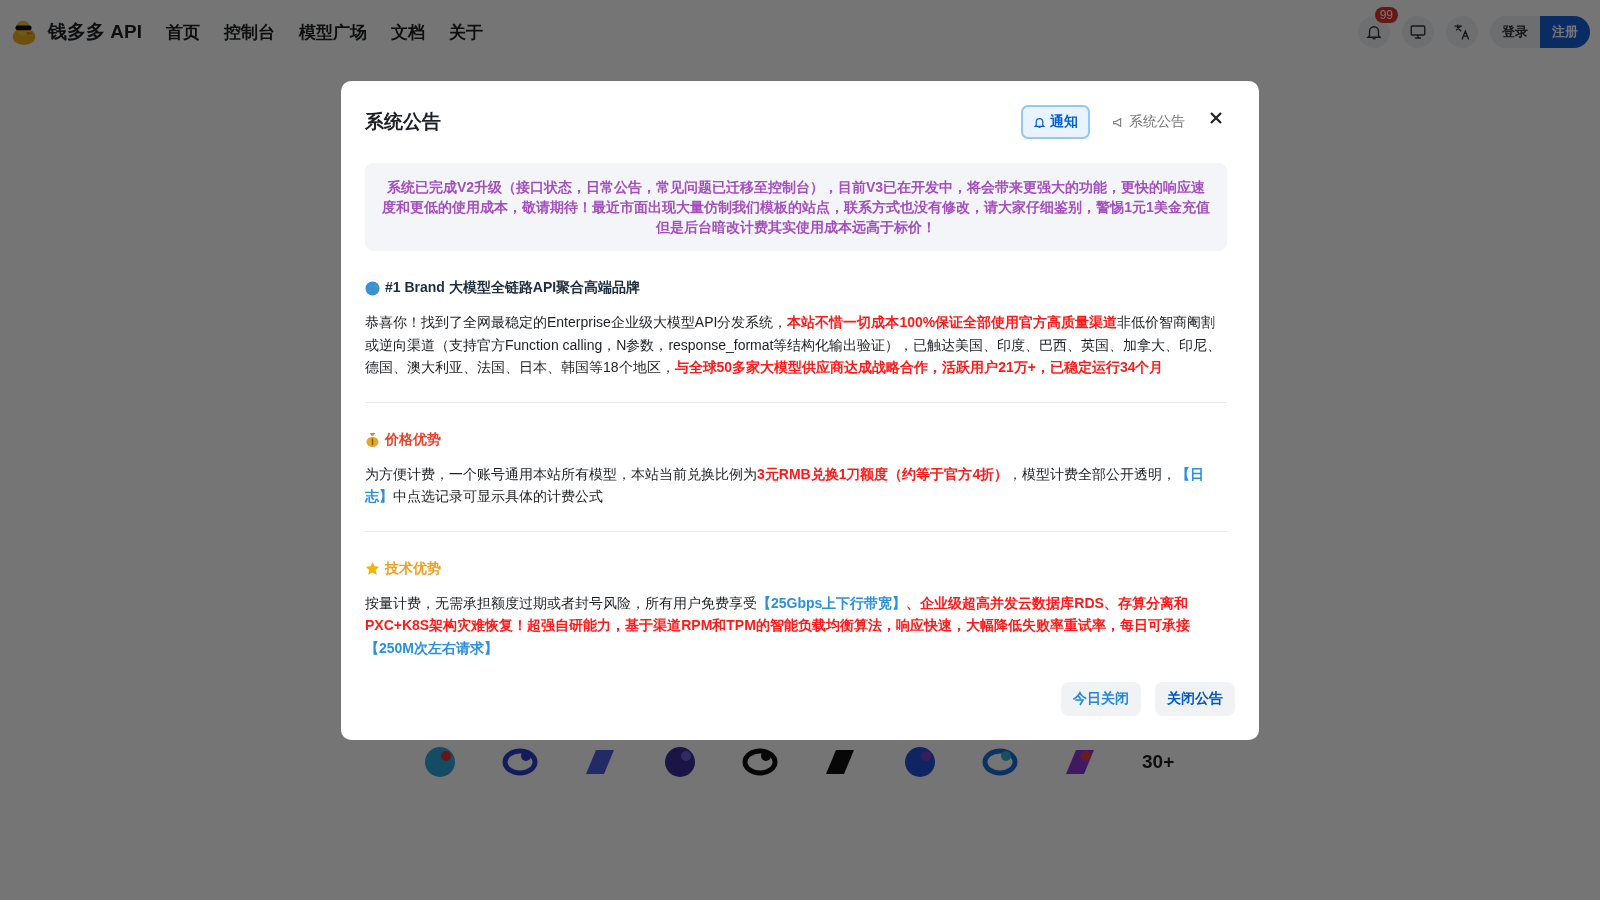 The height and width of the screenshot is (900, 1600). I want to click on nav-link: 文档, so click(407, 32).